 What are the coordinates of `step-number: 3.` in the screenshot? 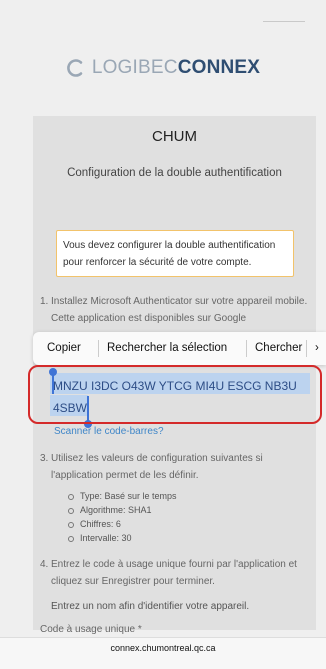 It's located at (44, 458).